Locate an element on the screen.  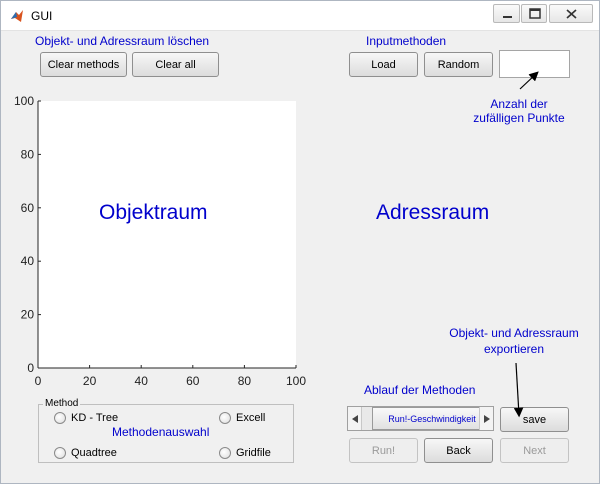
save-button: save is located at coordinates (534, 419).